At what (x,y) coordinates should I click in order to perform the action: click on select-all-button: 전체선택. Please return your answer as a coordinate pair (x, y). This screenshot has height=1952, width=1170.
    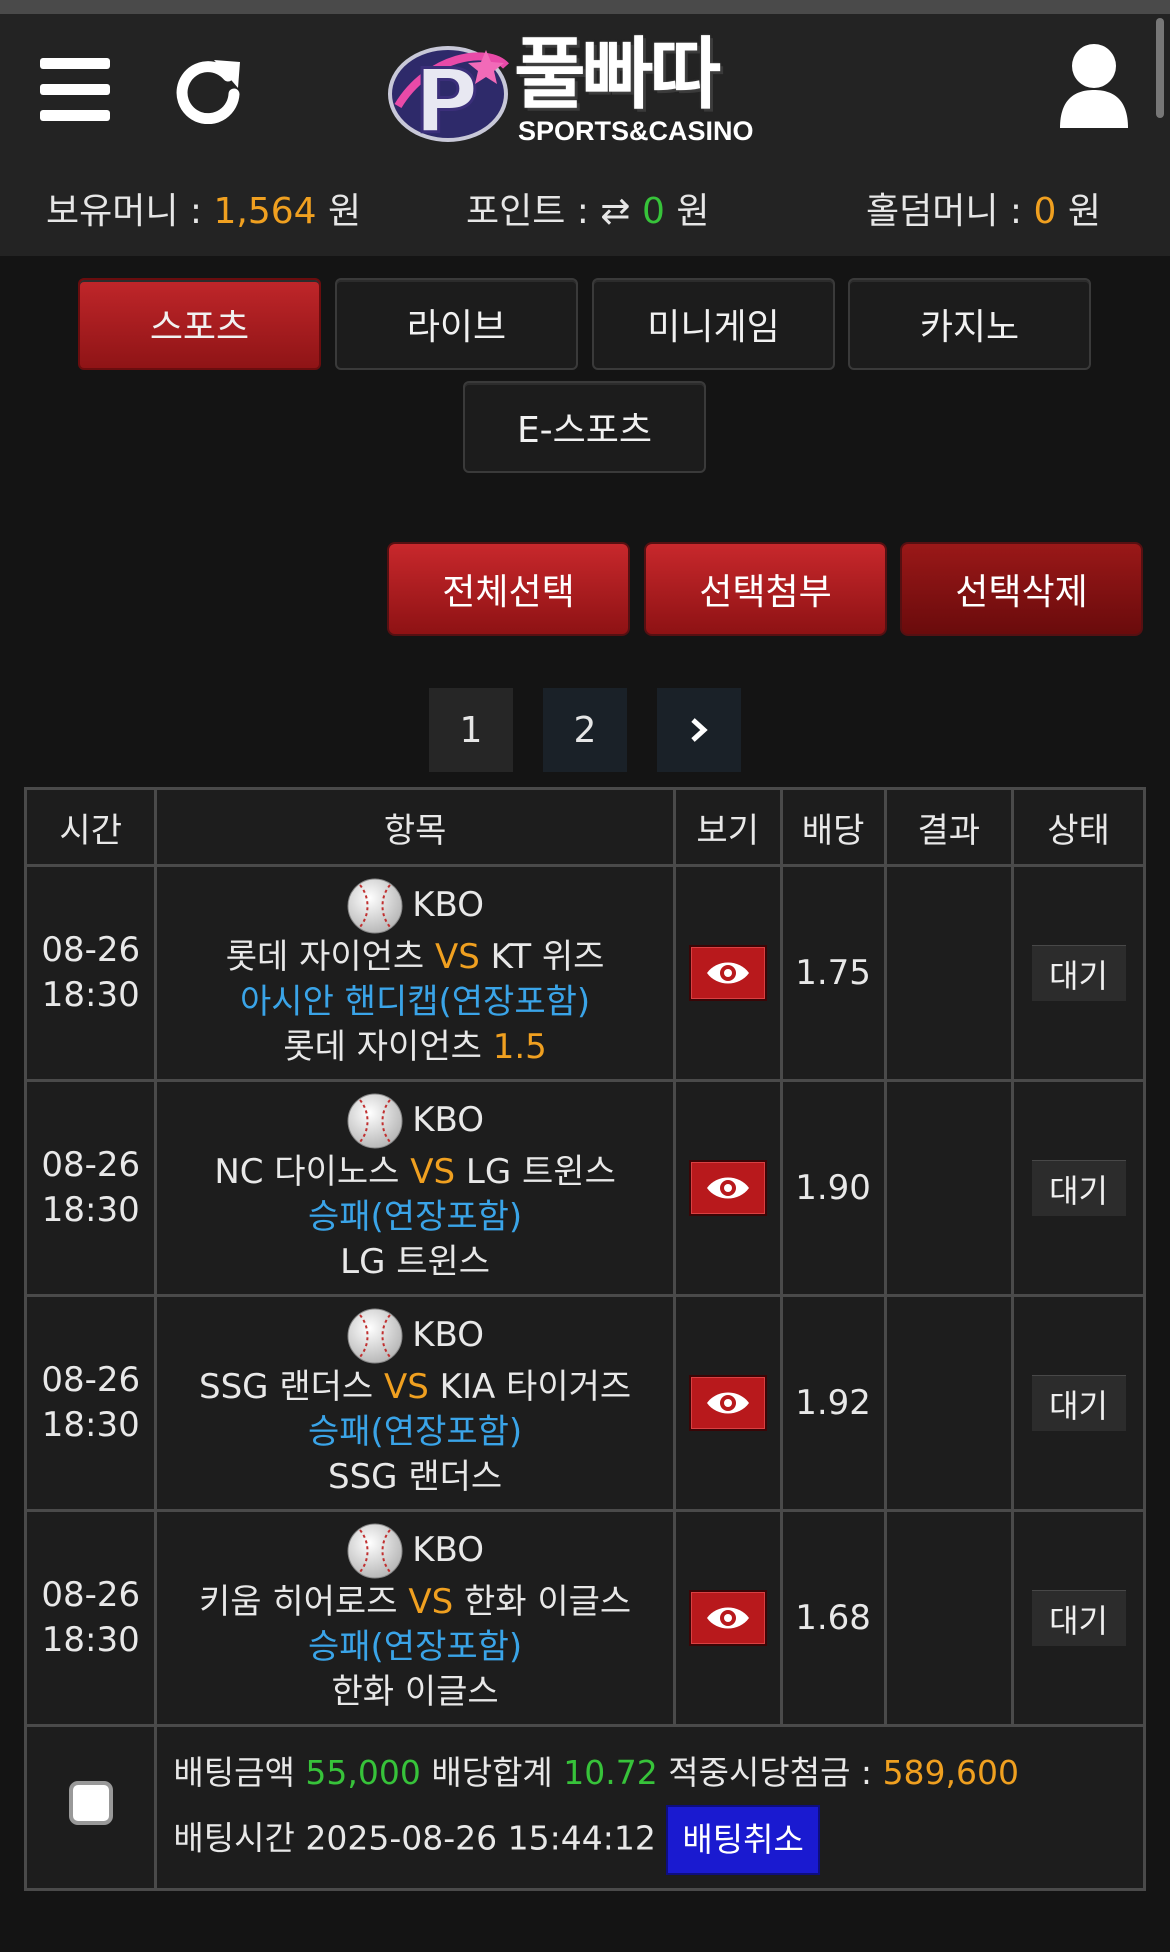
    Looking at the image, I should click on (508, 589).